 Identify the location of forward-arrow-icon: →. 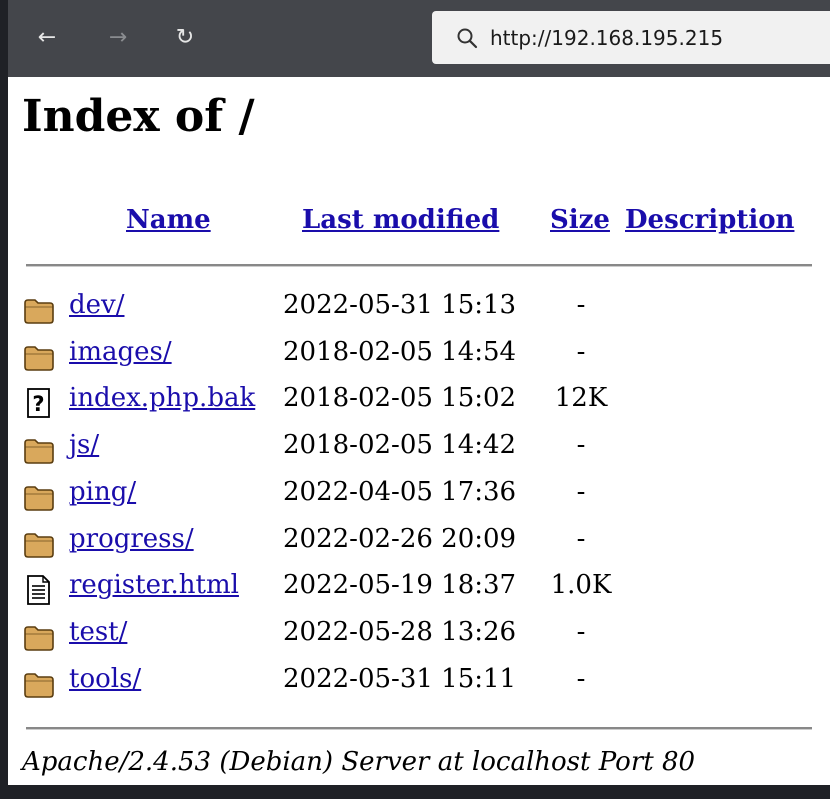
(118, 37).